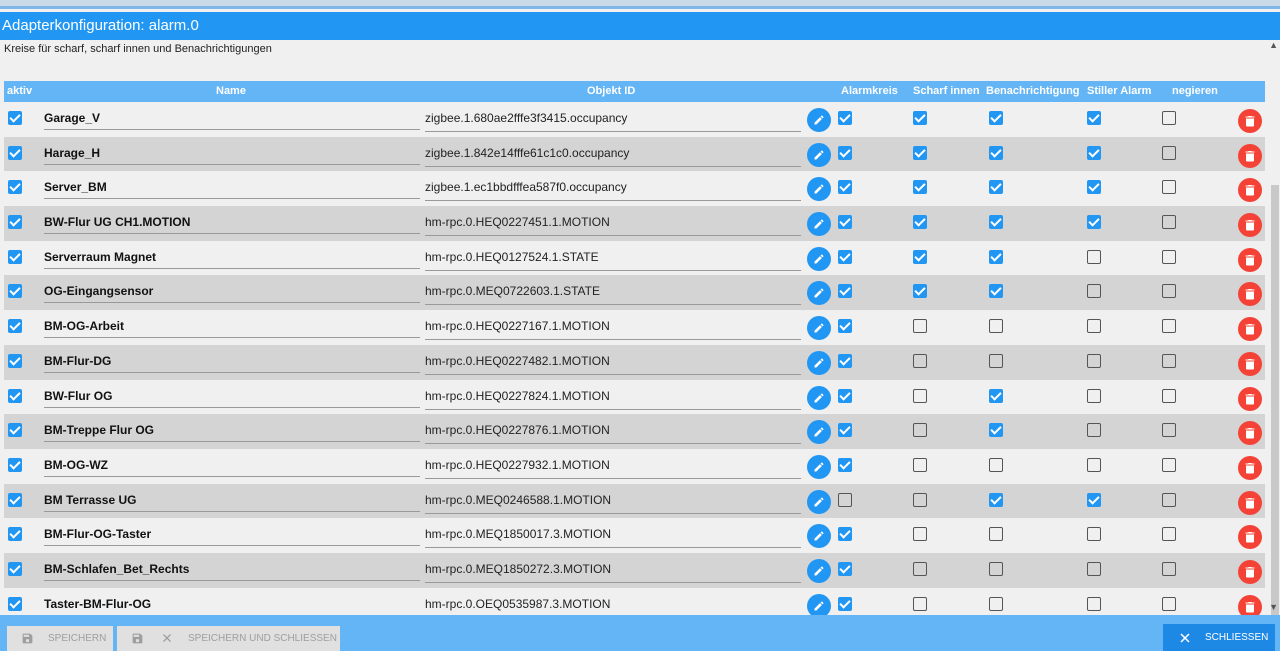  I want to click on row-objekt-id: hm-rpc.0.MEQ1850272.3.MOTION, so click(613, 569).